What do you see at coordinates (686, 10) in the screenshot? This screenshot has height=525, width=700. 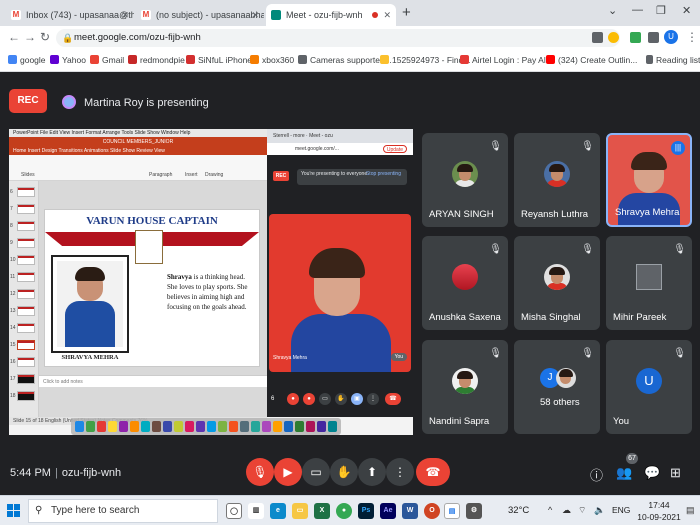 I see `close-window-icon: ✕` at bounding box center [686, 10].